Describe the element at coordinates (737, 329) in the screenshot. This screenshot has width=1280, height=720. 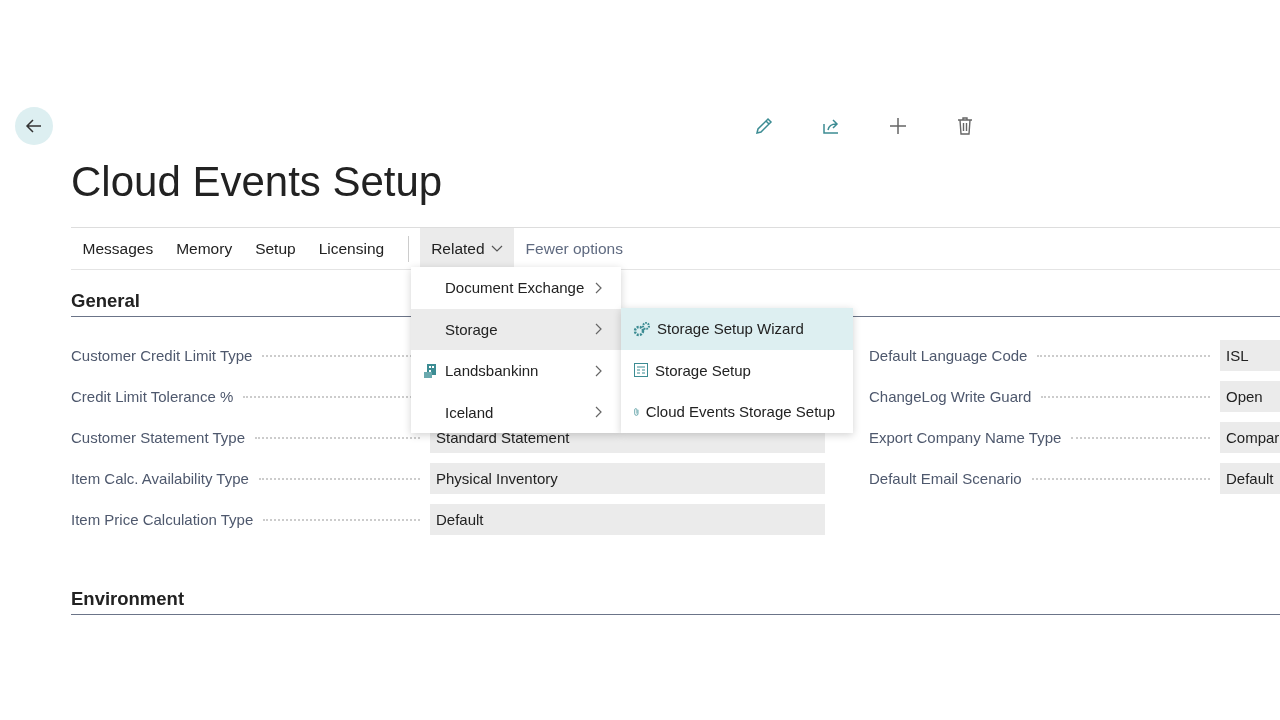
I see `menu-item: Storage Setup Wizard` at that location.